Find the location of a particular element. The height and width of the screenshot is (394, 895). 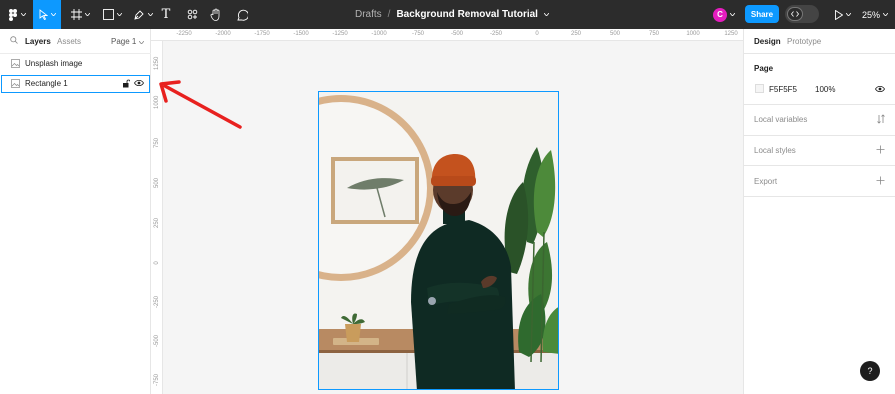

cursor-icon is located at coordinates (43, 14).